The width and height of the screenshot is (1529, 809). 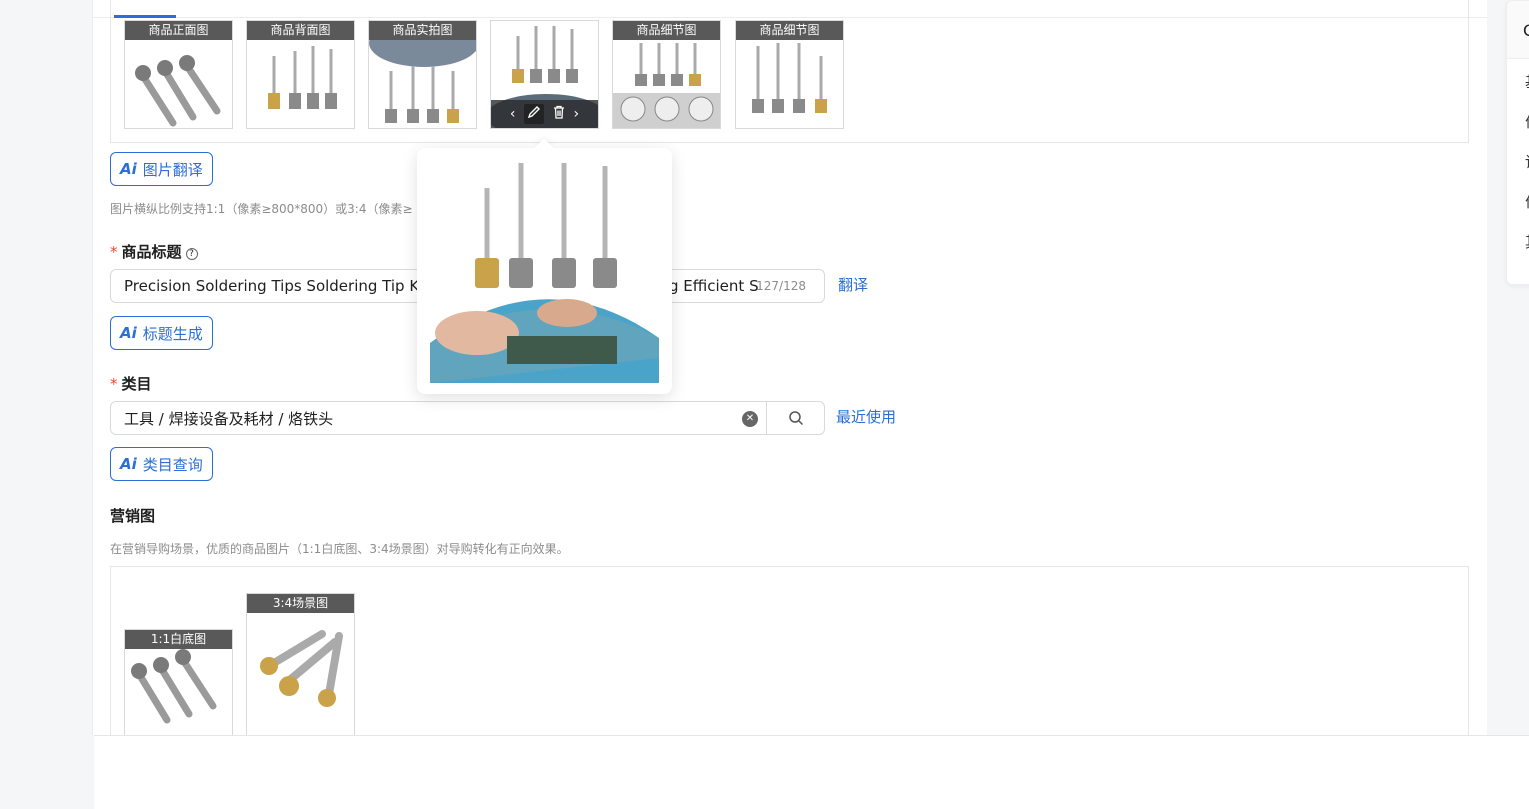 I want to click on title-char-count: 127/128, so click(x=781, y=286).